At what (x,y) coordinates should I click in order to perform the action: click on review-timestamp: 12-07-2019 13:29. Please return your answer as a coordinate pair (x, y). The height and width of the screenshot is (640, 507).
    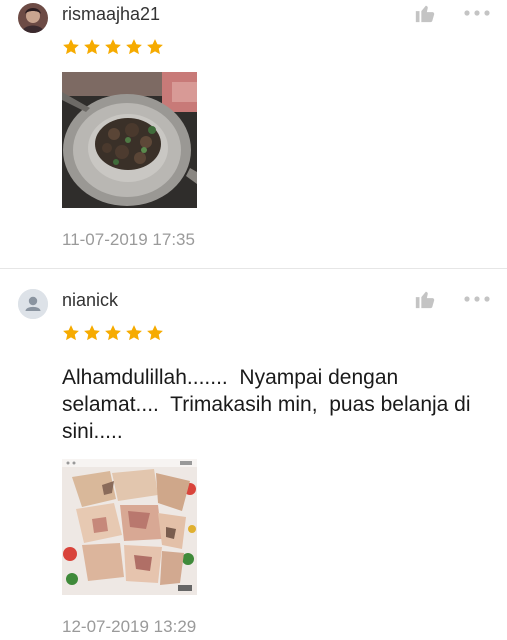
    Looking at the image, I should click on (129, 626).